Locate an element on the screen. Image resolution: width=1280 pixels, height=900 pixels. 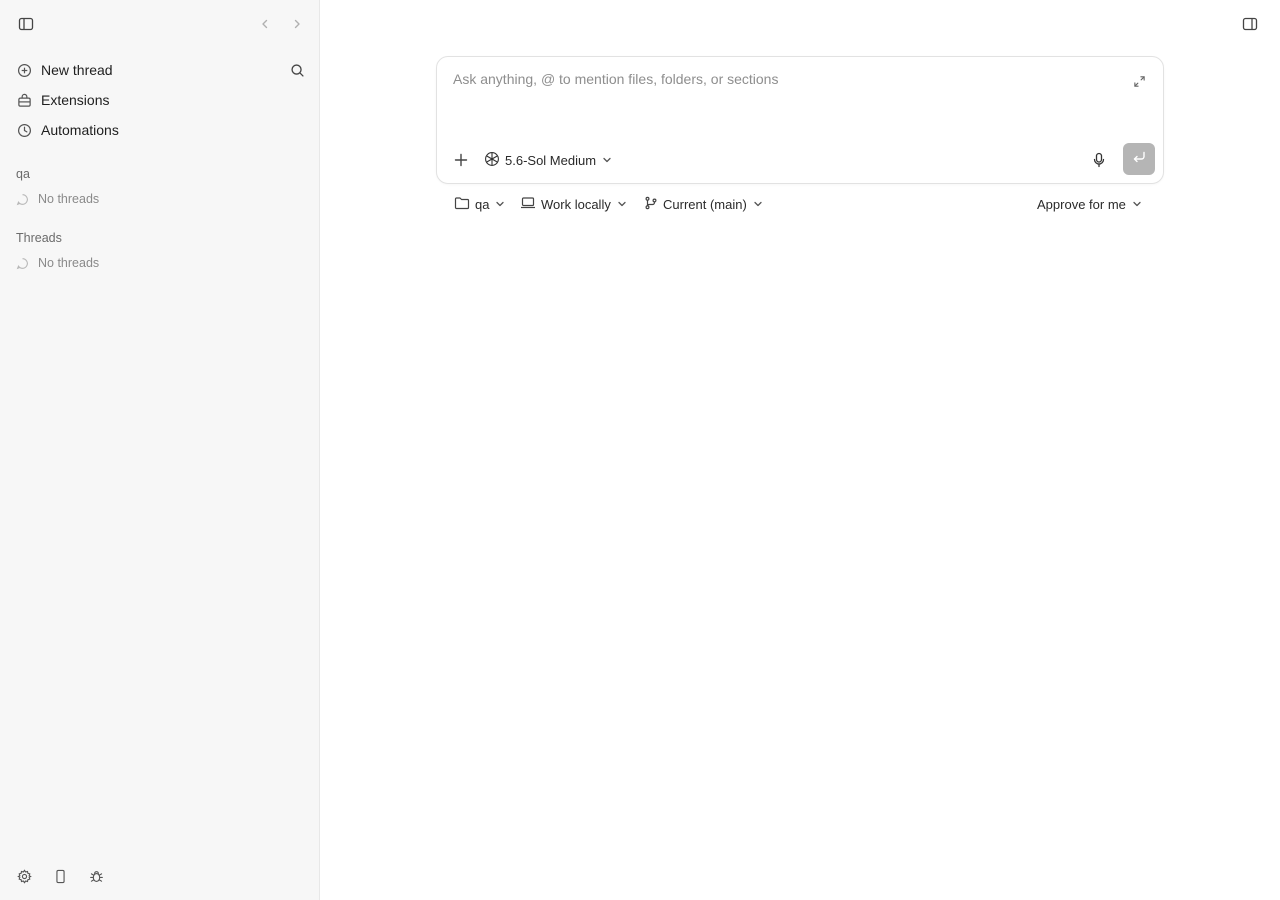
branch-selector: Current (main) is located at coordinates (703, 204).